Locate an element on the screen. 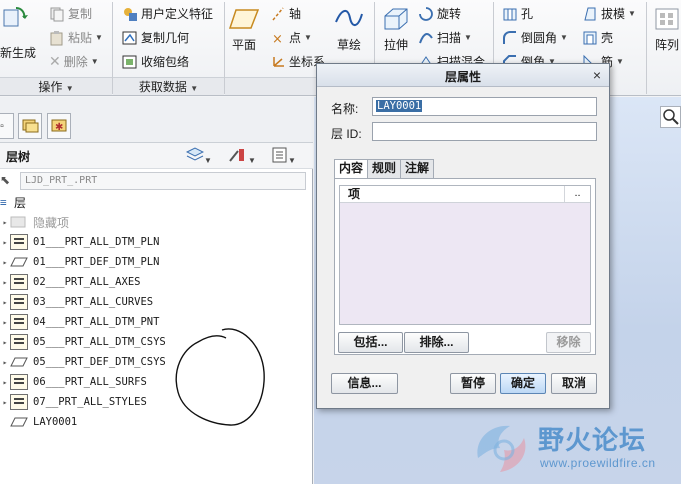 Image resolution: width=681 pixels, height=484 pixels. axis-button: 轴 is located at coordinates (285, 13).